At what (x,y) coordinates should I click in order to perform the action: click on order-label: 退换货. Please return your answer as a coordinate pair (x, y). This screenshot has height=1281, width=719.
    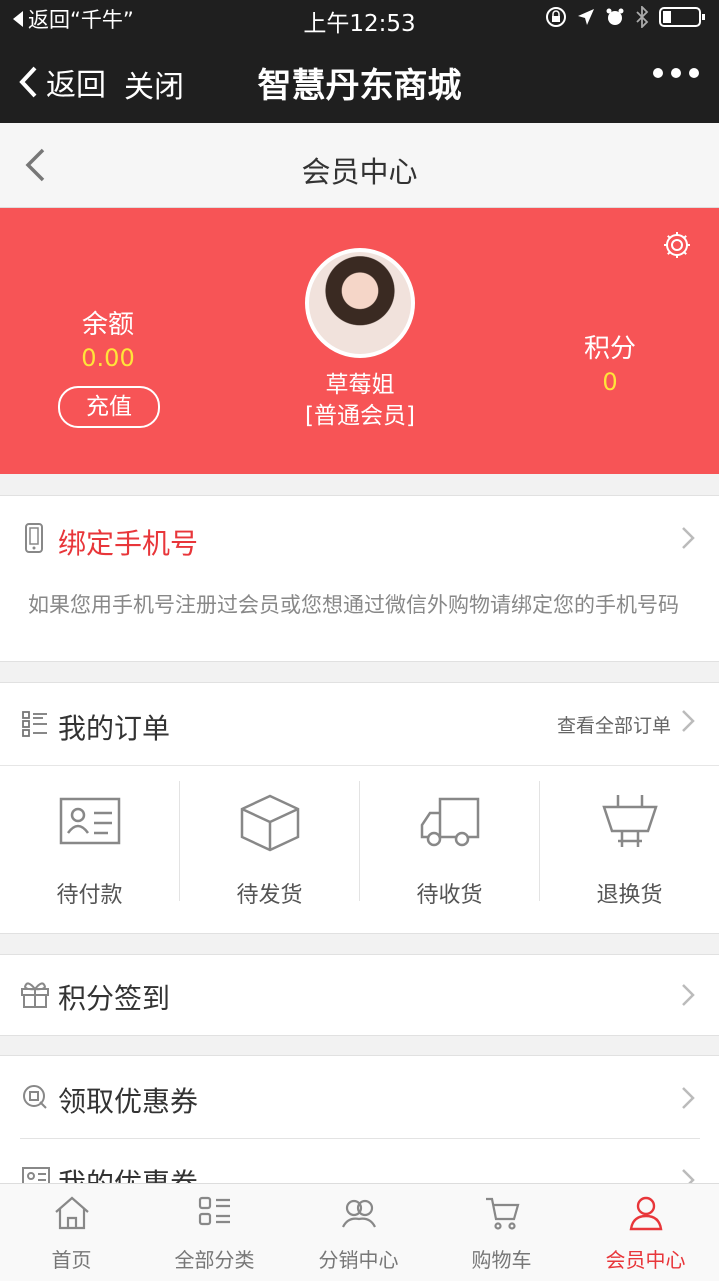
    Looking at the image, I should click on (629, 895).